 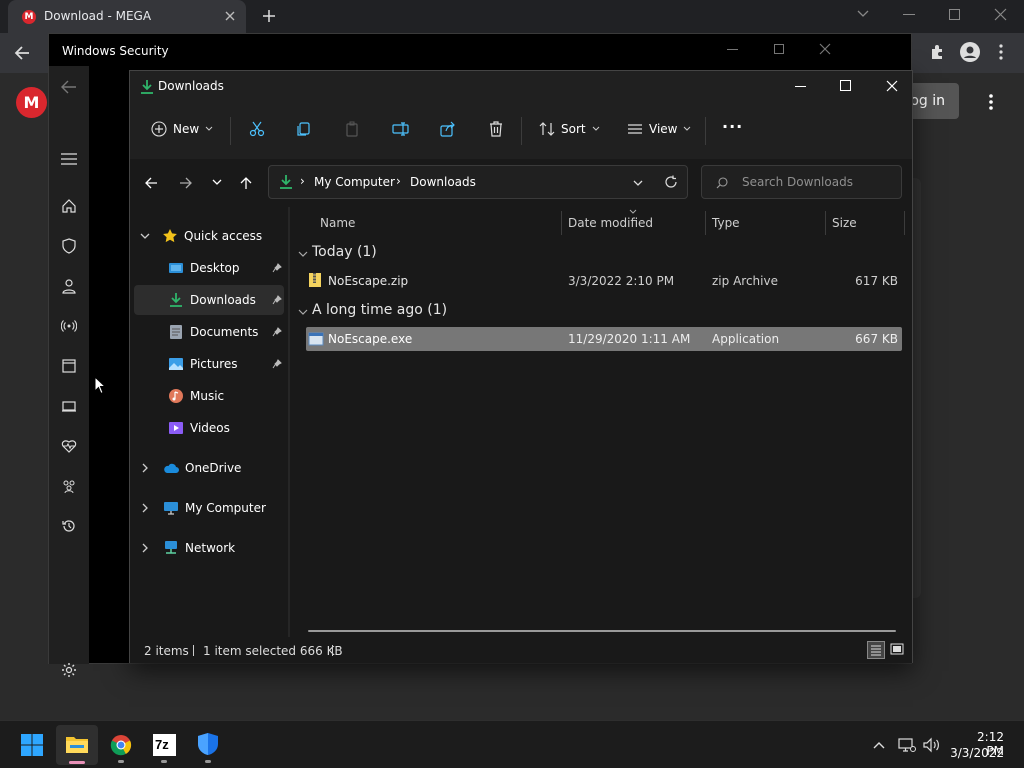 I want to click on ws-maximize-icon, so click(x=779, y=49).